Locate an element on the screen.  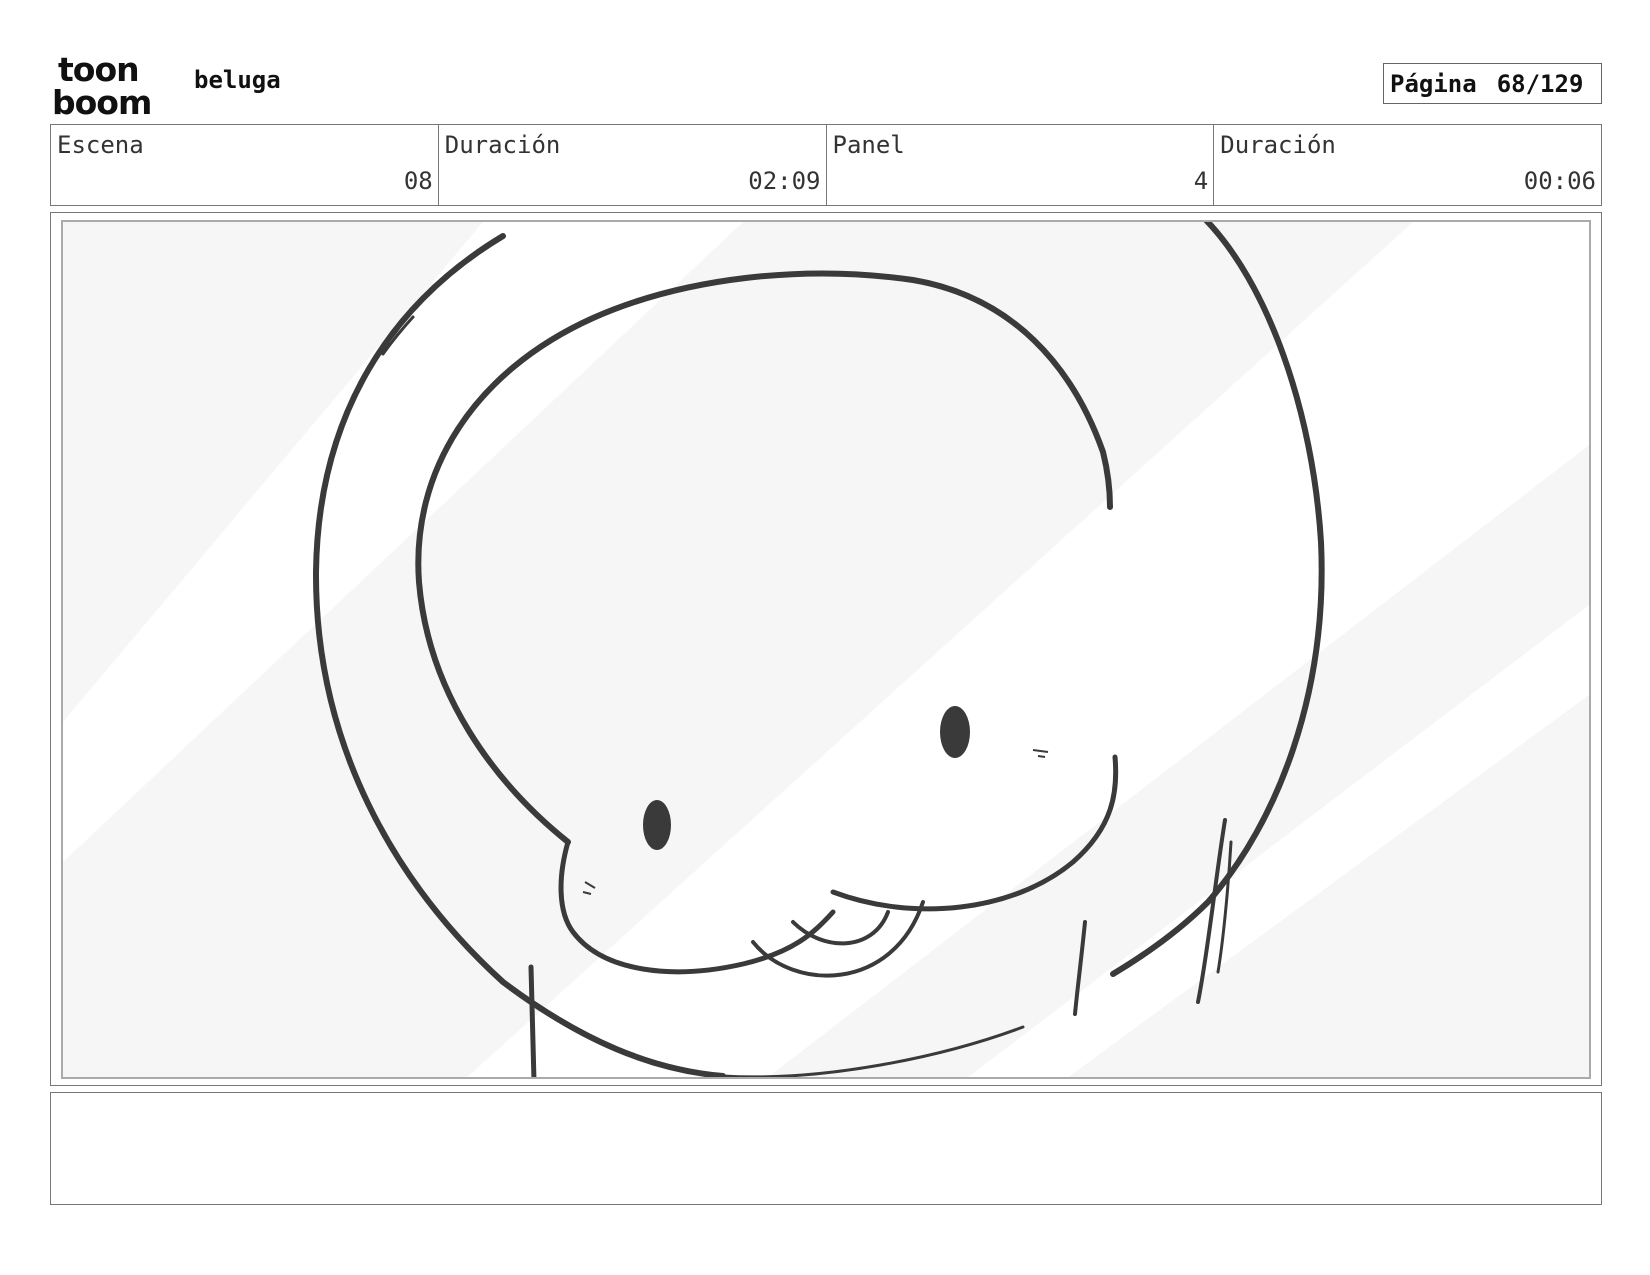
scene-cell: Escena 08 is located at coordinates (245, 165).